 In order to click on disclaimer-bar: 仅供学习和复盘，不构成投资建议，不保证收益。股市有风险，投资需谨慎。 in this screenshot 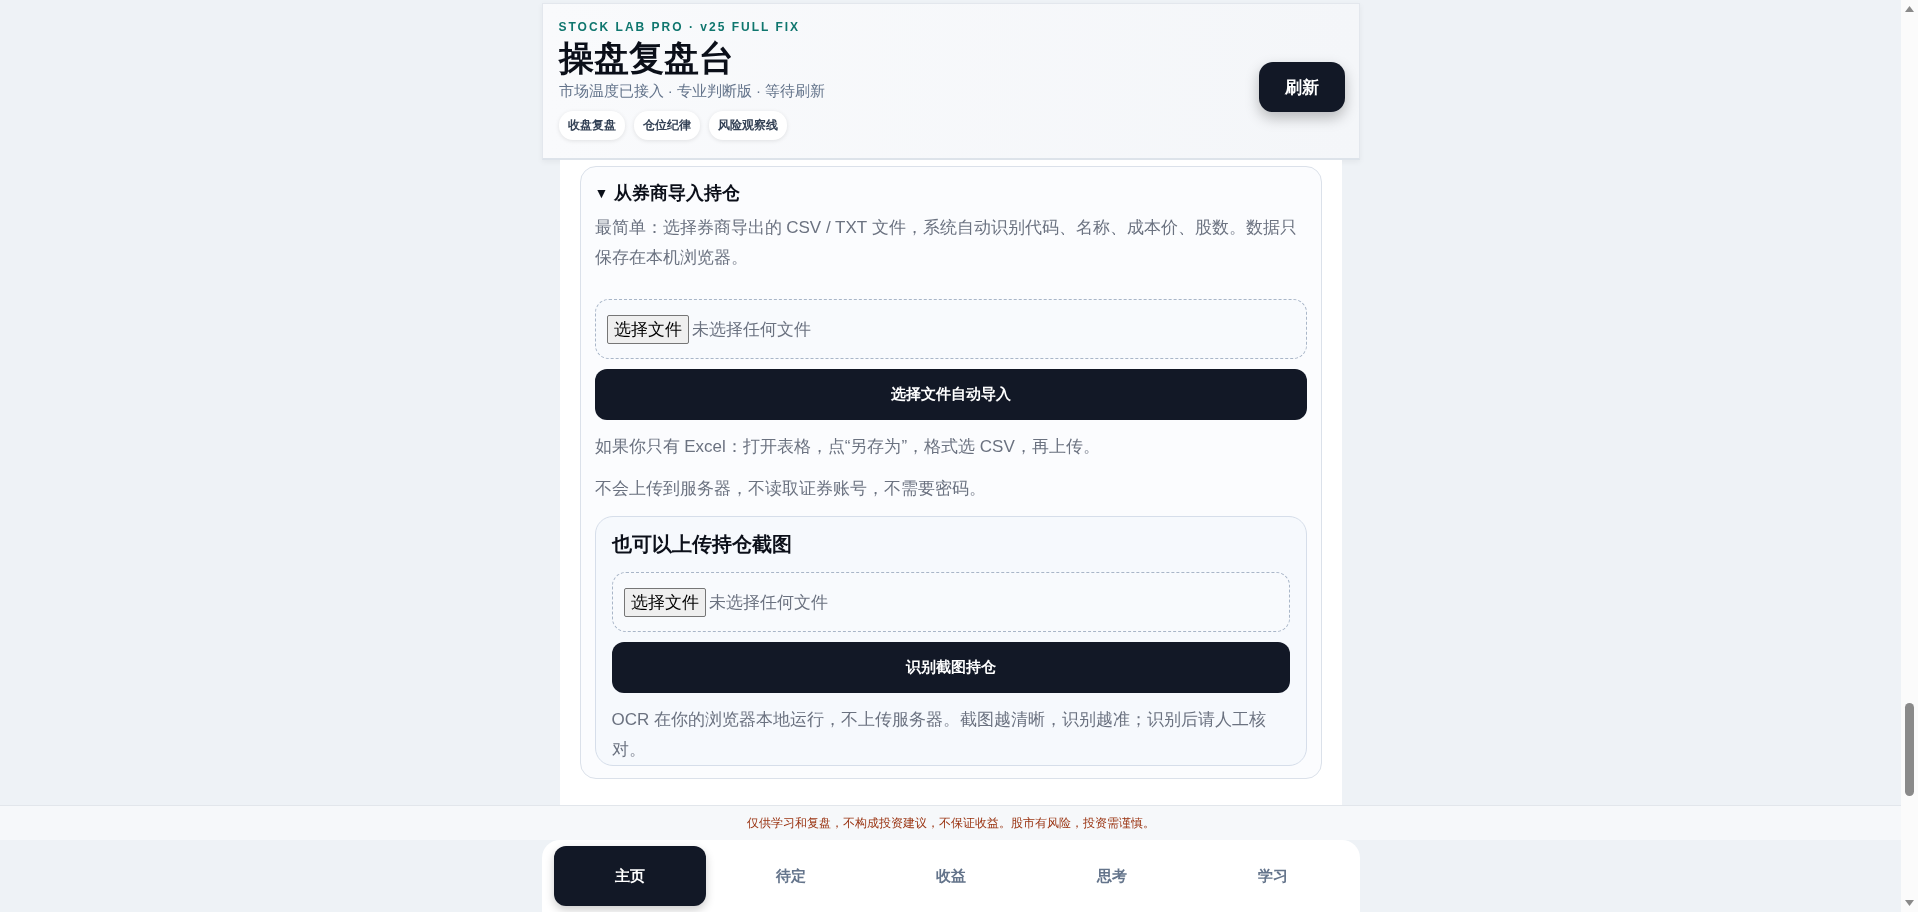, I will do `click(950, 822)`.